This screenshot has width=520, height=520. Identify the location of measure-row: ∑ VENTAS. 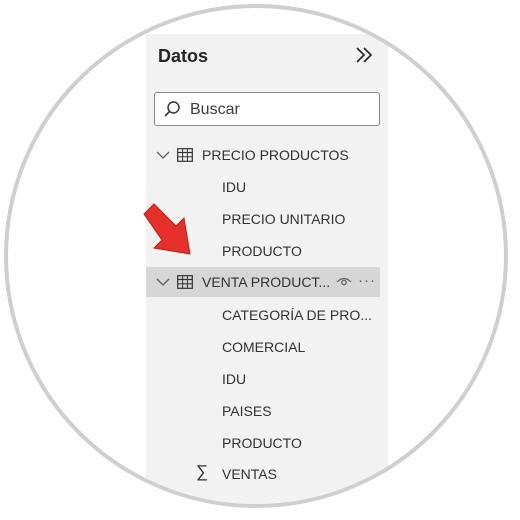
(267, 474).